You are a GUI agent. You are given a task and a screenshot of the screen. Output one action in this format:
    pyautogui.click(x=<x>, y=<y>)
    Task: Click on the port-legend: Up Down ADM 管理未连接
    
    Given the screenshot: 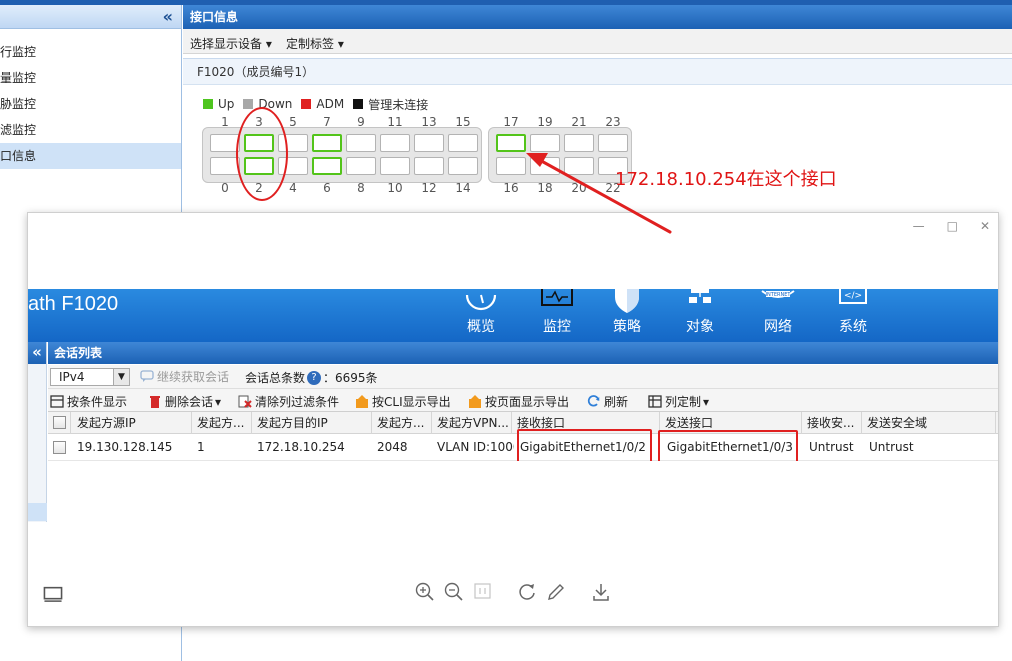 What is the action you would take?
    pyautogui.click(x=320, y=104)
    